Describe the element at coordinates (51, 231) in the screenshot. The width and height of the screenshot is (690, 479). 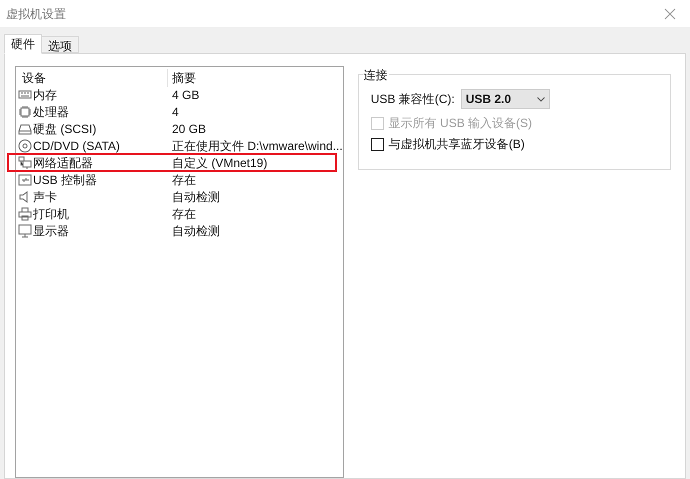
I see `device-name: 显示器` at that location.